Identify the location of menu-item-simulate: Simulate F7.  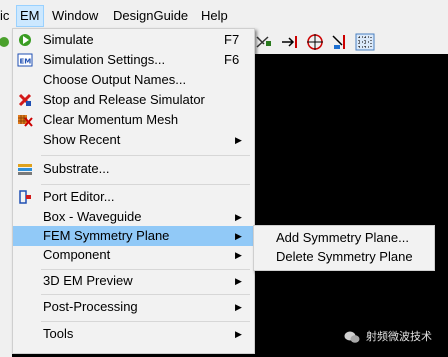
(133, 40).